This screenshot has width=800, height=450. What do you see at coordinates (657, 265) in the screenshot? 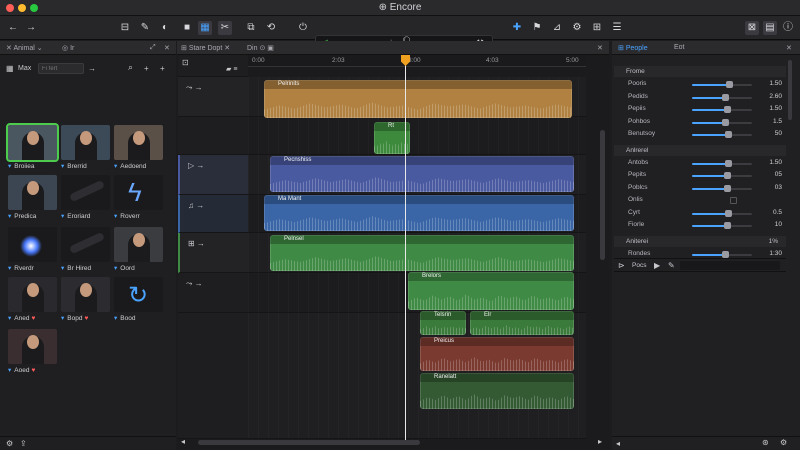
I see `play-icon: ▶` at bounding box center [657, 265].